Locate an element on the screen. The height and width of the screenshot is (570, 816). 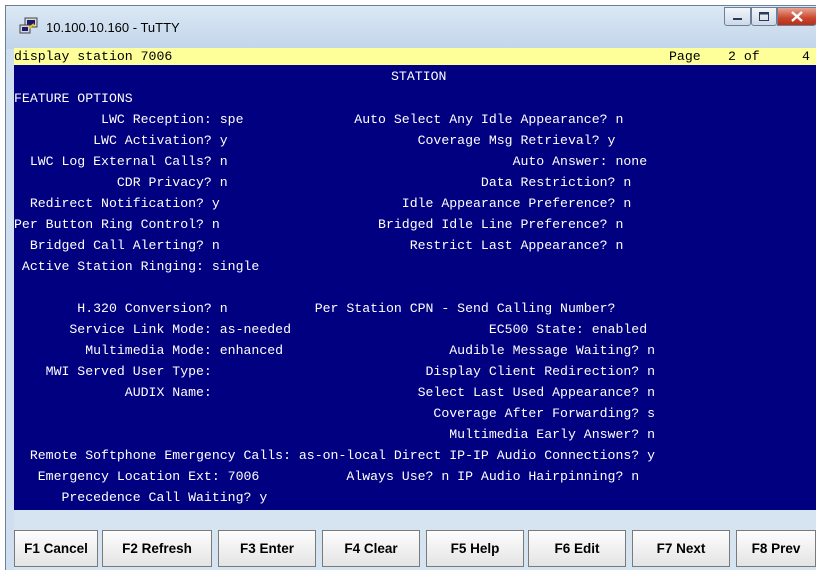
f7-next-button: F7 Next is located at coordinates (681, 548).